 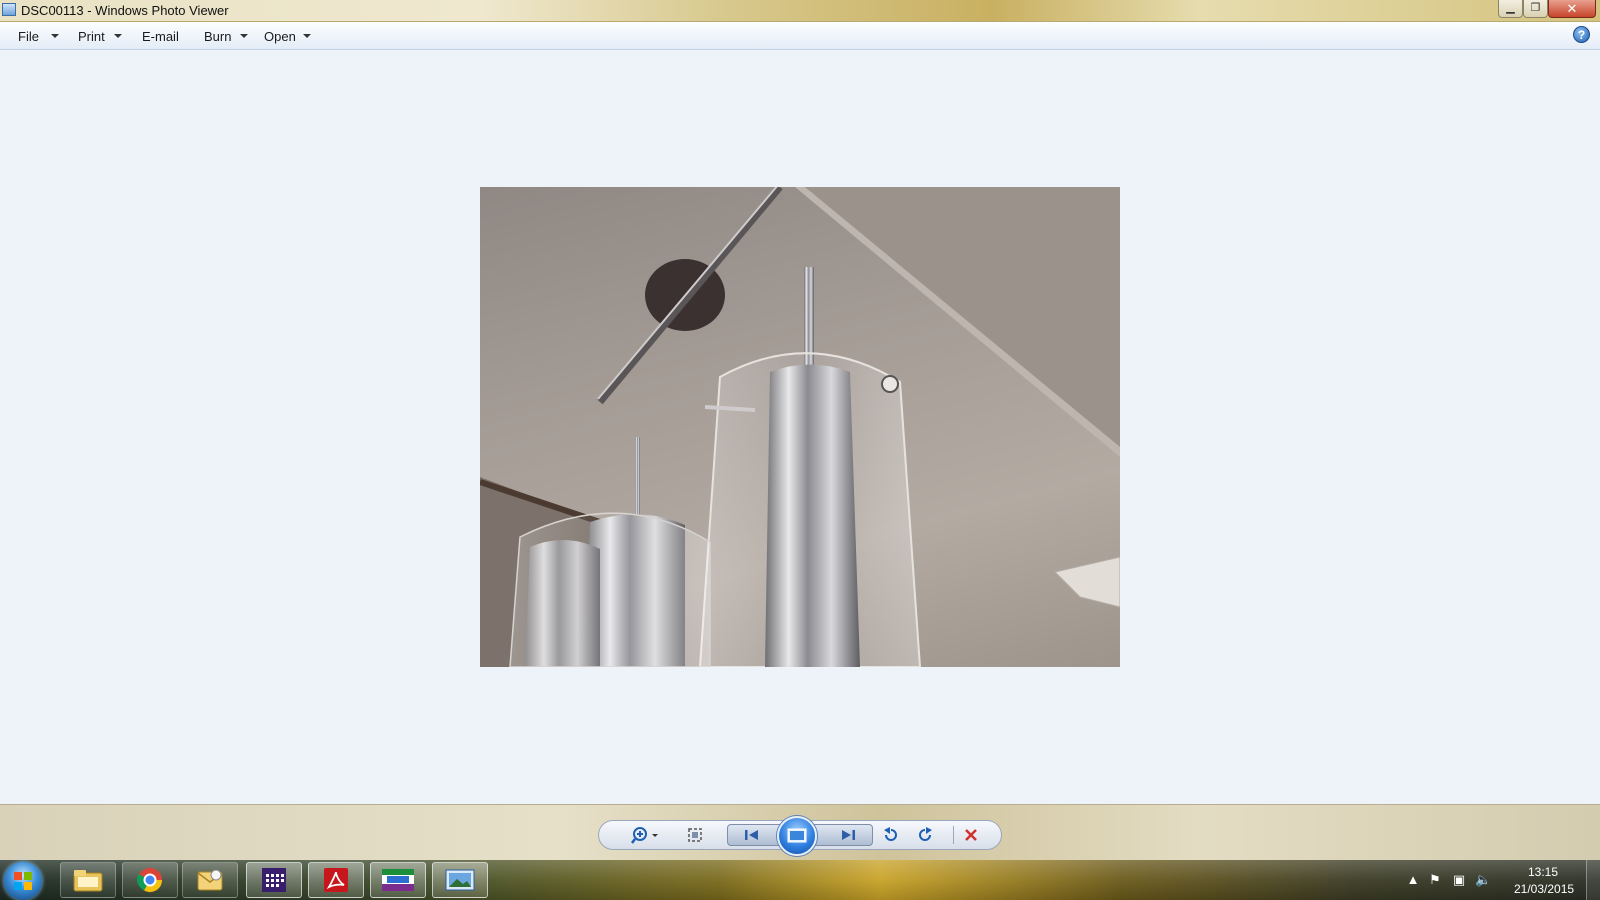 I want to click on zoom-button, so click(x=645, y=835).